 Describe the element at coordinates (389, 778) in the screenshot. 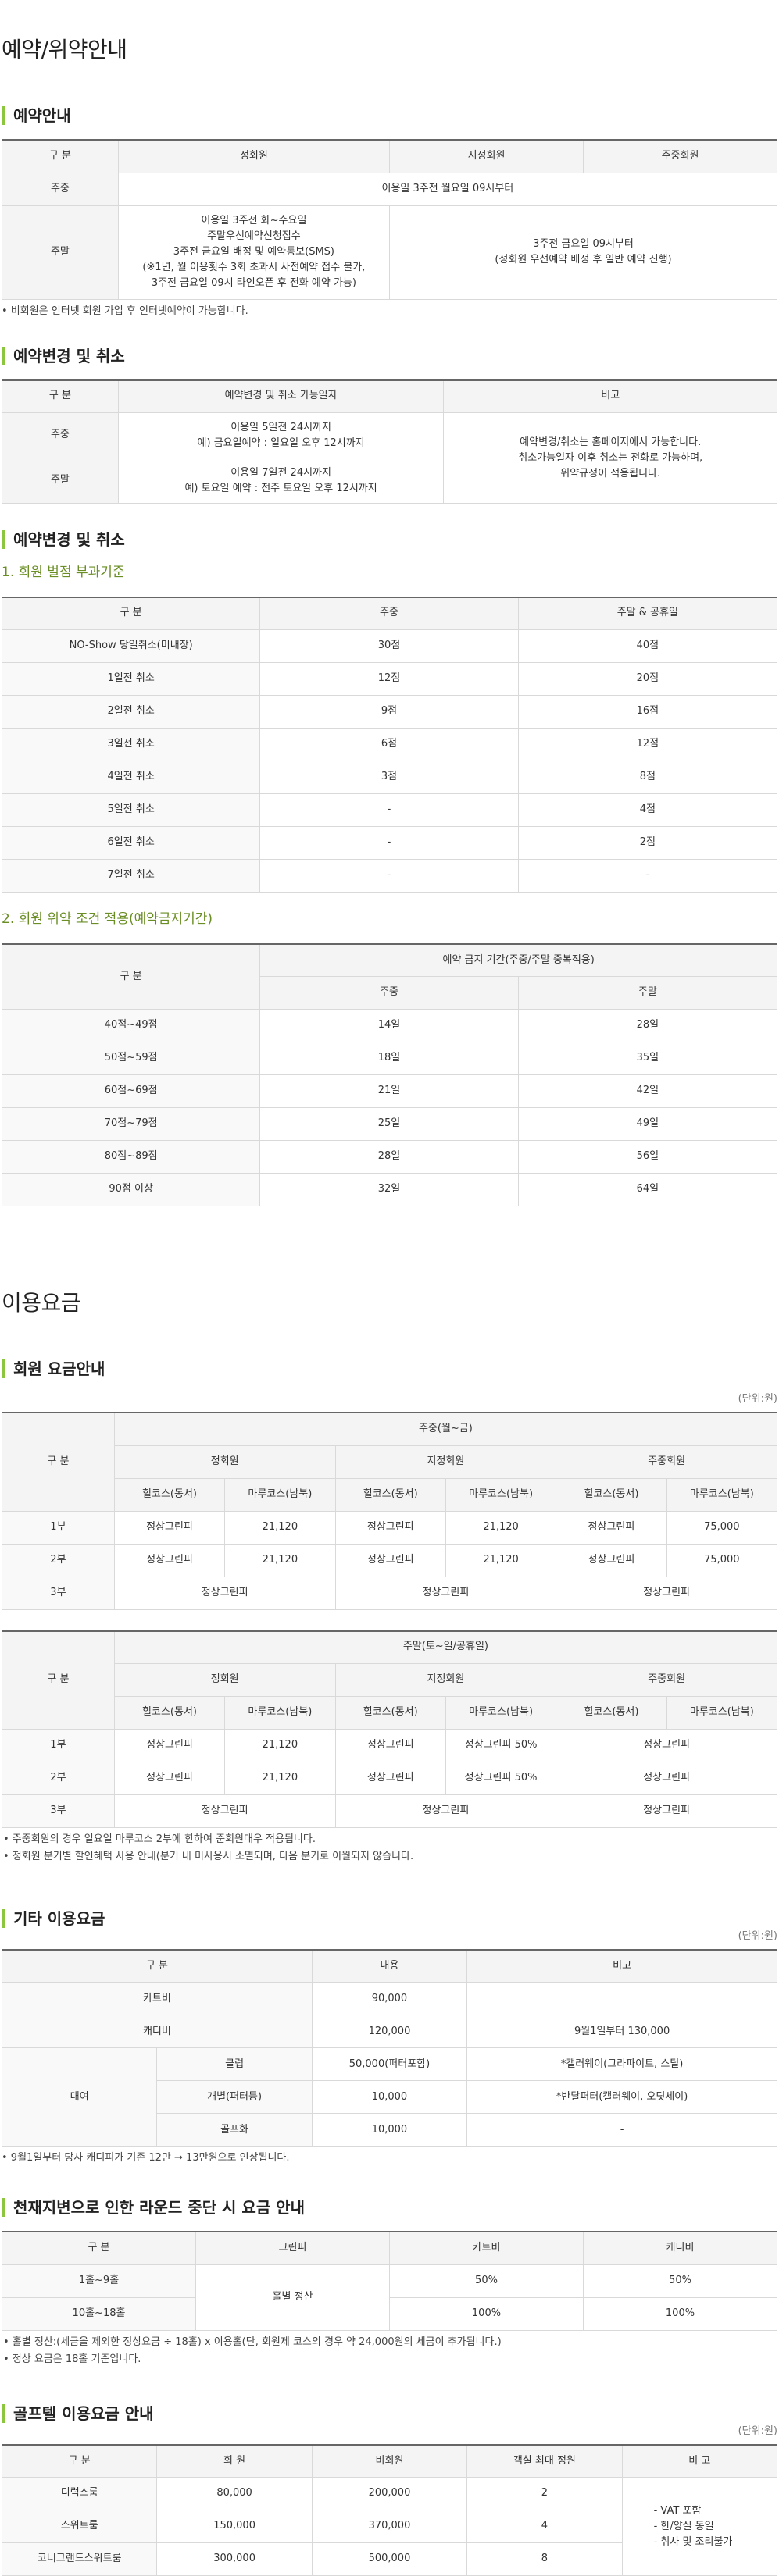

I see `table-row: 4일전 취소 3점 8점` at that location.